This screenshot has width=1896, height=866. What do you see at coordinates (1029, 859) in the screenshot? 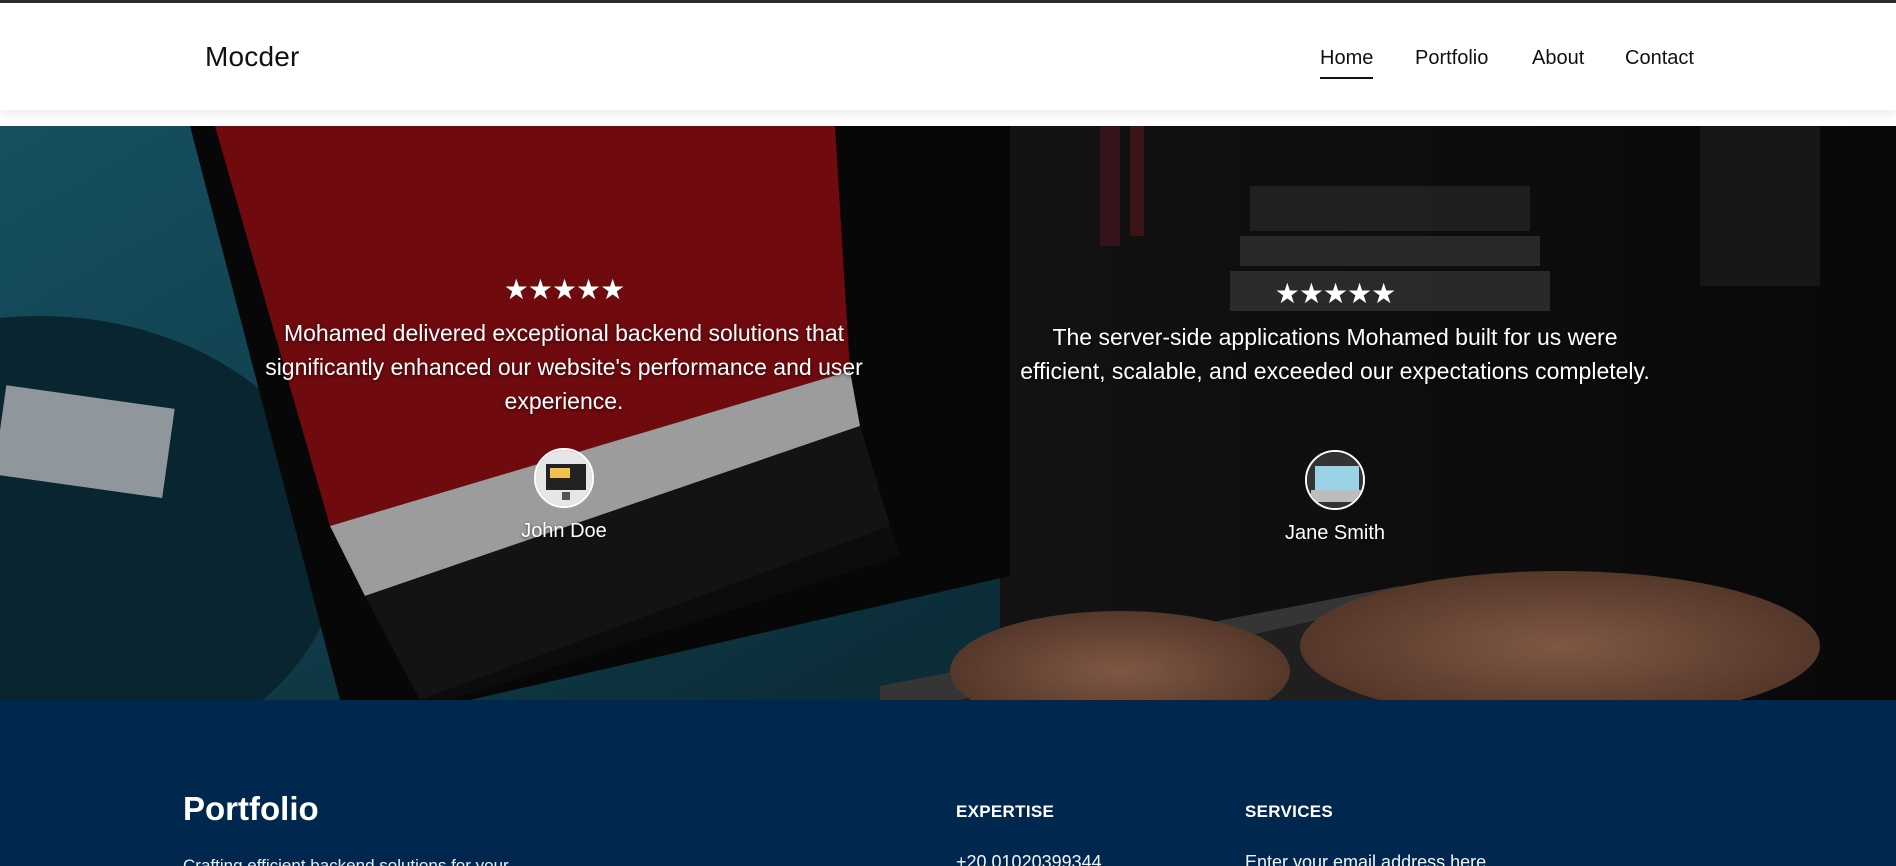
I see `footer-phone: +20 01020399344` at bounding box center [1029, 859].